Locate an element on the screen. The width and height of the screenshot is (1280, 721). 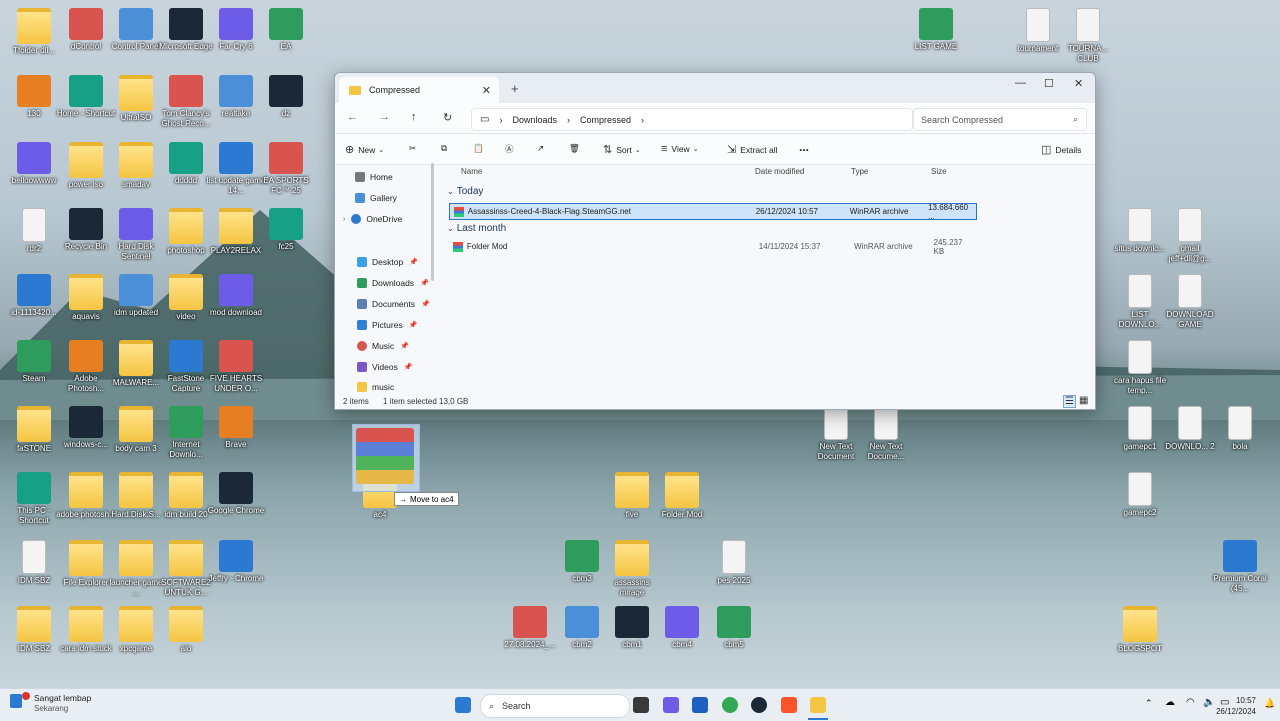
sidebar-item-home: Home is located at coordinates (374, 177).